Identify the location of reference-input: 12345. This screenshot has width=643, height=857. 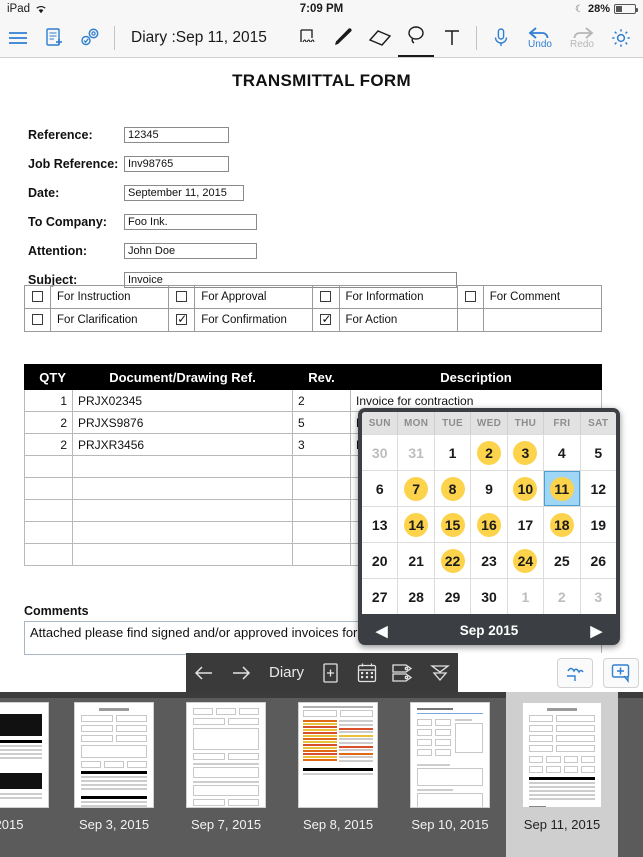
(176, 135).